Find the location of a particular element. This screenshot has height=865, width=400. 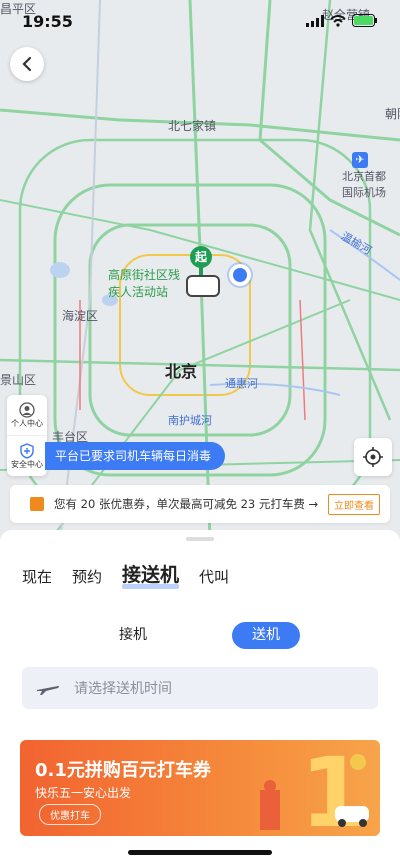

tab-call-for-others: 代叫 is located at coordinates (214, 576).